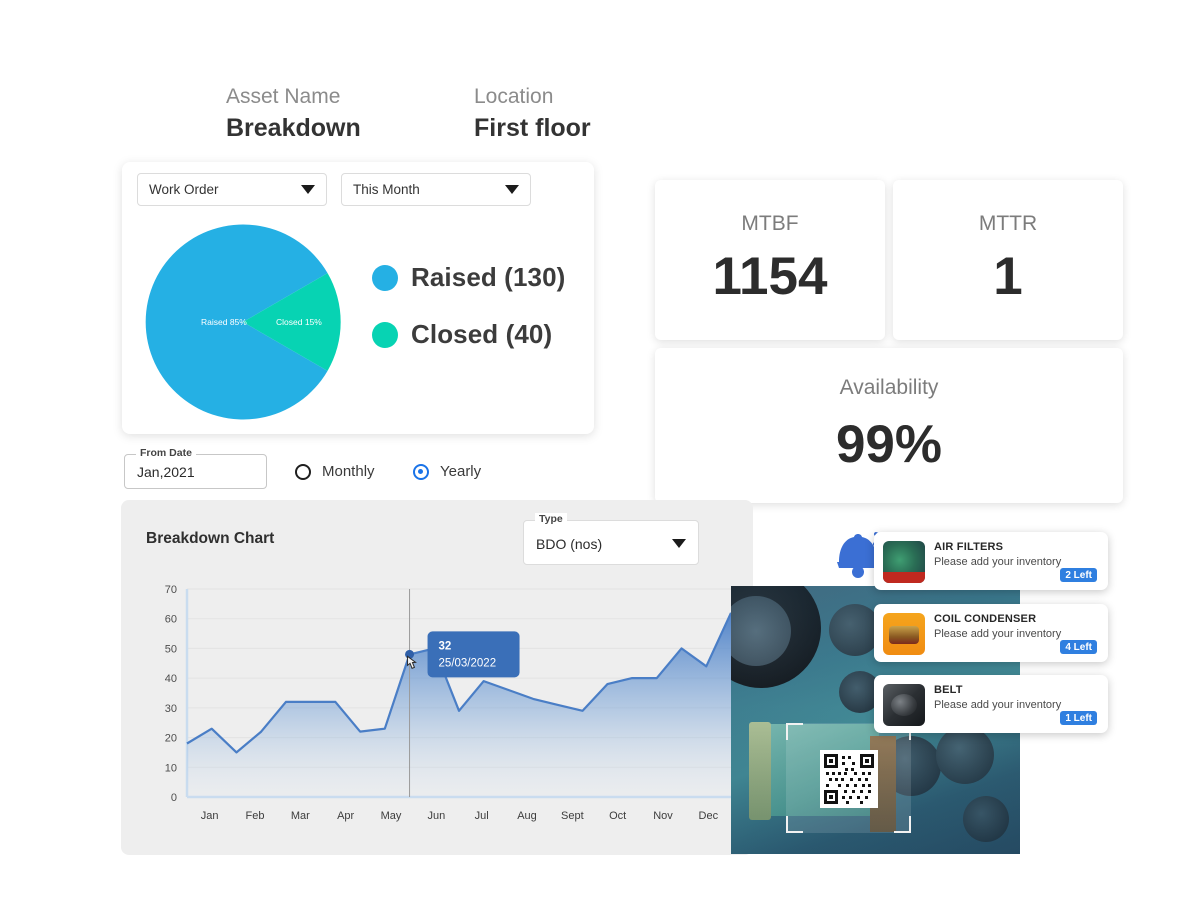 Image resolution: width=1200 pixels, height=900 pixels. Describe the element at coordinates (283, 96) in the screenshot. I see `asset-name-label: Asset Name` at that location.